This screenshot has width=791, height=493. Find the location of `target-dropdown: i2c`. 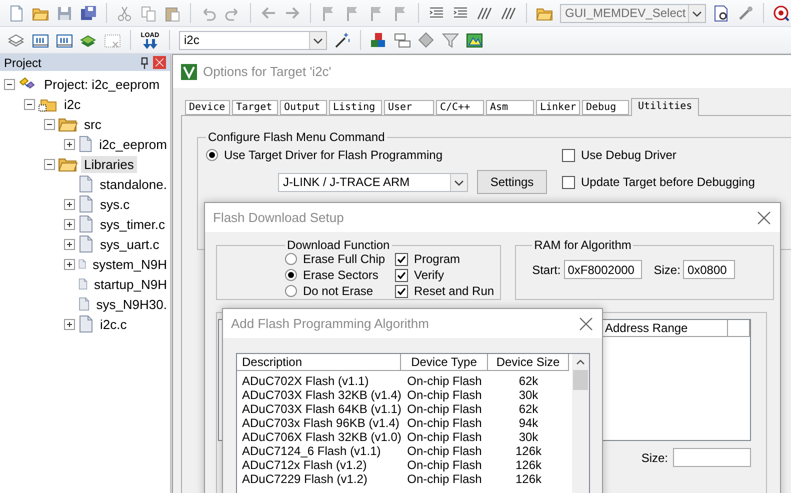

target-dropdown: i2c is located at coordinates (253, 40).